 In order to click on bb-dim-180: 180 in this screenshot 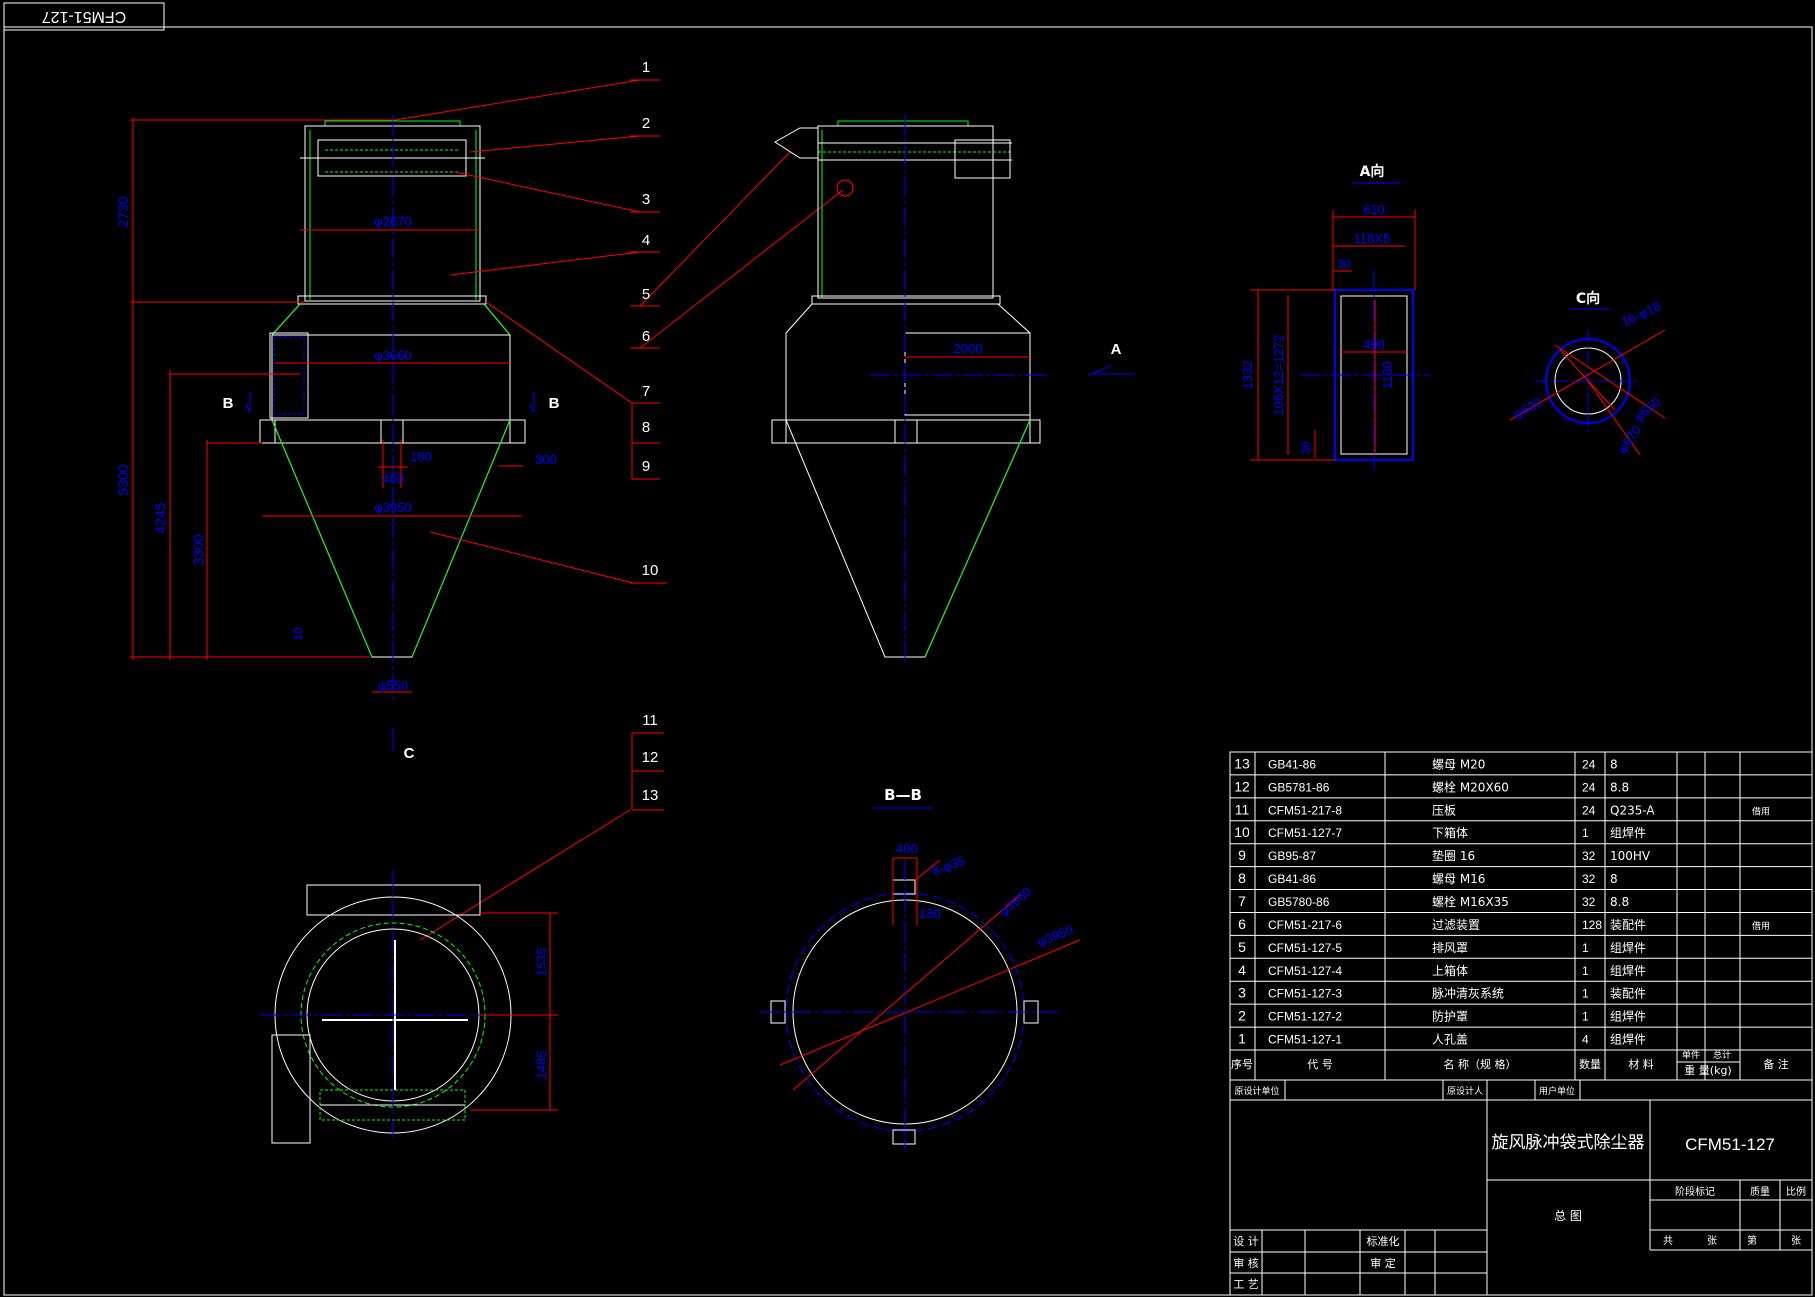, I will do `click(930, 913)`.